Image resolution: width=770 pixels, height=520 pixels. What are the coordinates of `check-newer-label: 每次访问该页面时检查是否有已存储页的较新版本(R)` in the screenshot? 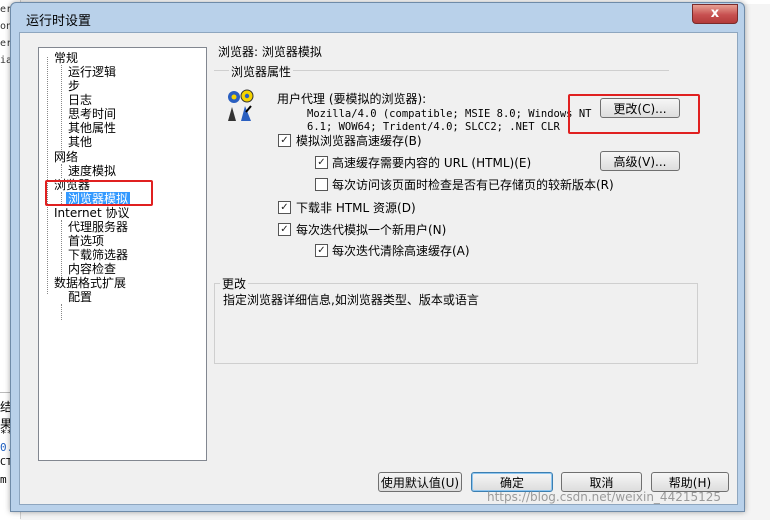 It's located at (473, 184).